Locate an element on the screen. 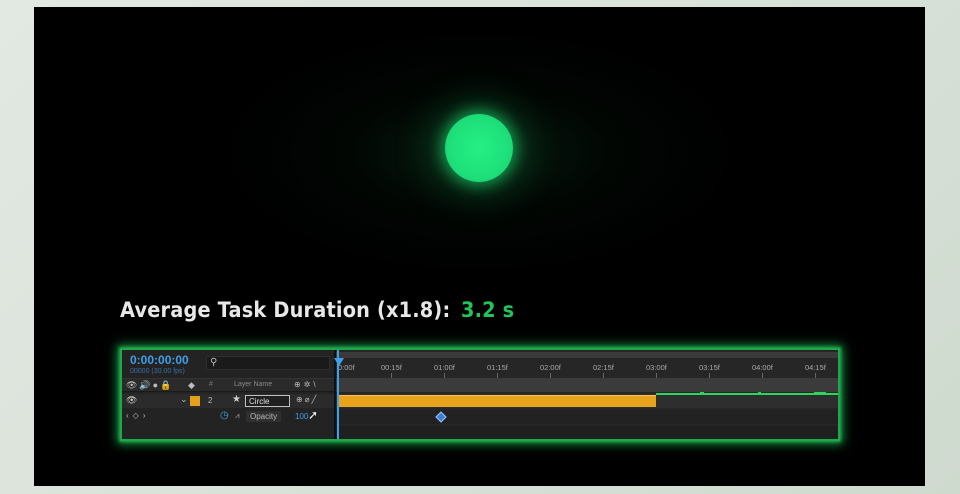 Image resolution: width=960 pixels, height=494 pixels. playhead is located at coordinates (339, 394).